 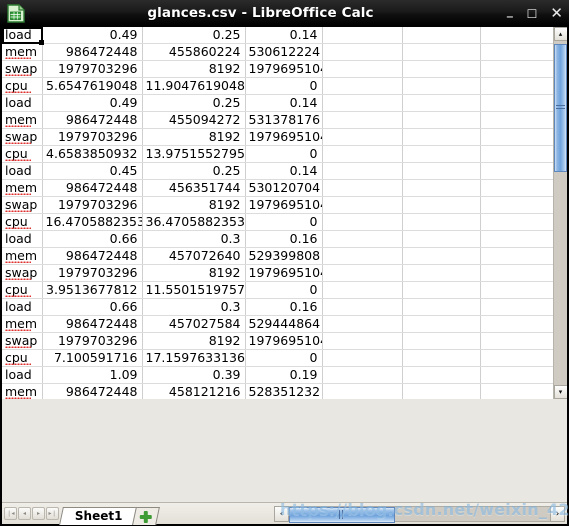 I want to click on table-row: cpu 3.9513677812 11.5501519757 0, so click(x=277, y=290).